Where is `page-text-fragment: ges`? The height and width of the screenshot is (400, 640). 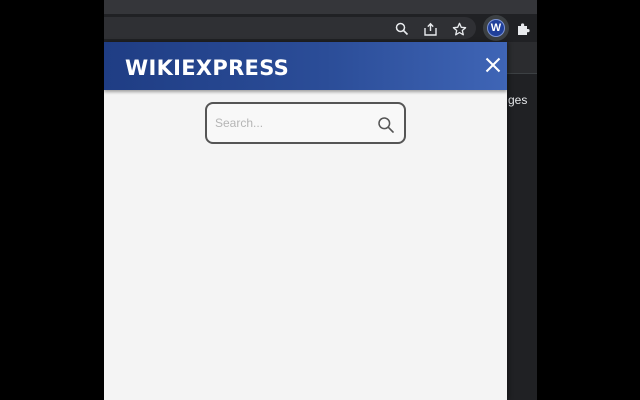 page-text-fragment: ges is located at coordinates (518, 100).